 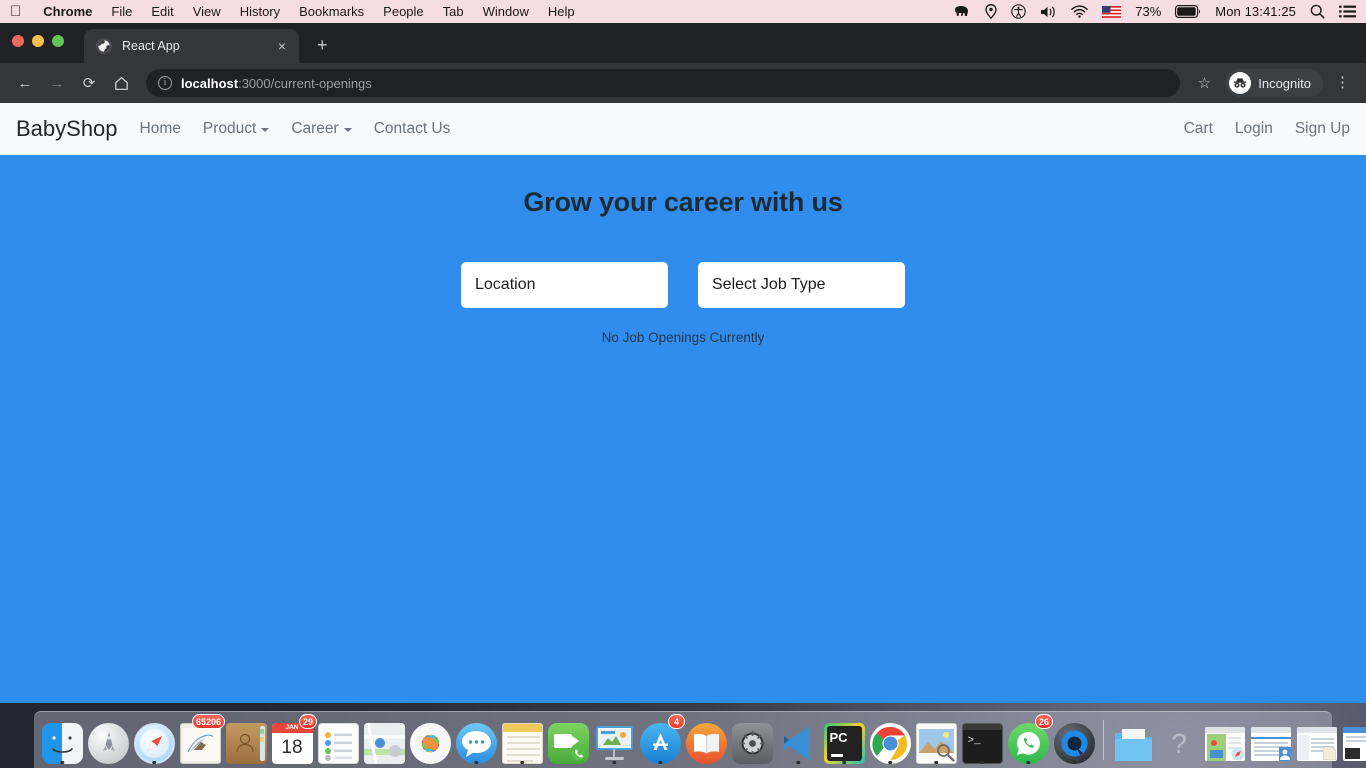 What do you see at coordinates (58, 41) in the screenshot?
I see `maximize-button` at bounding box center [58, 41].